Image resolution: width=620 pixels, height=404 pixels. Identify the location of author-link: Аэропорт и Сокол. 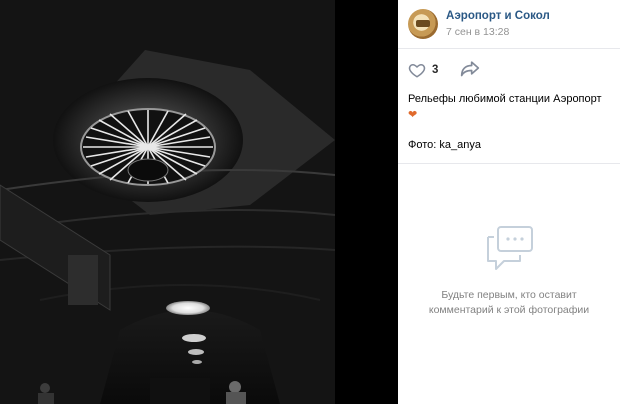
(498, 16).